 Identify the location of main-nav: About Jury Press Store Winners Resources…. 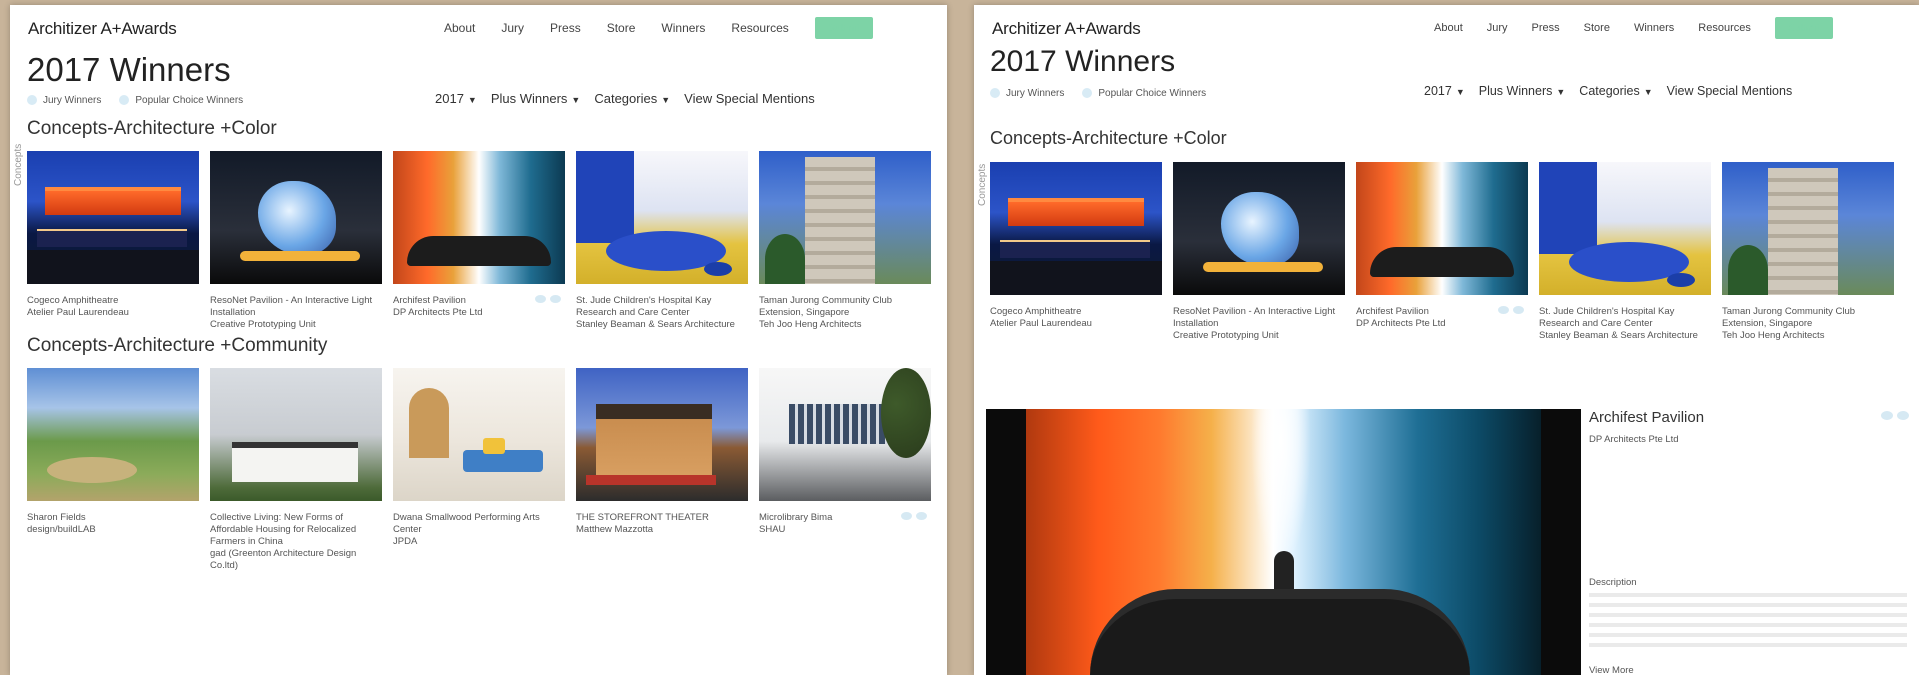
(1633, 28).